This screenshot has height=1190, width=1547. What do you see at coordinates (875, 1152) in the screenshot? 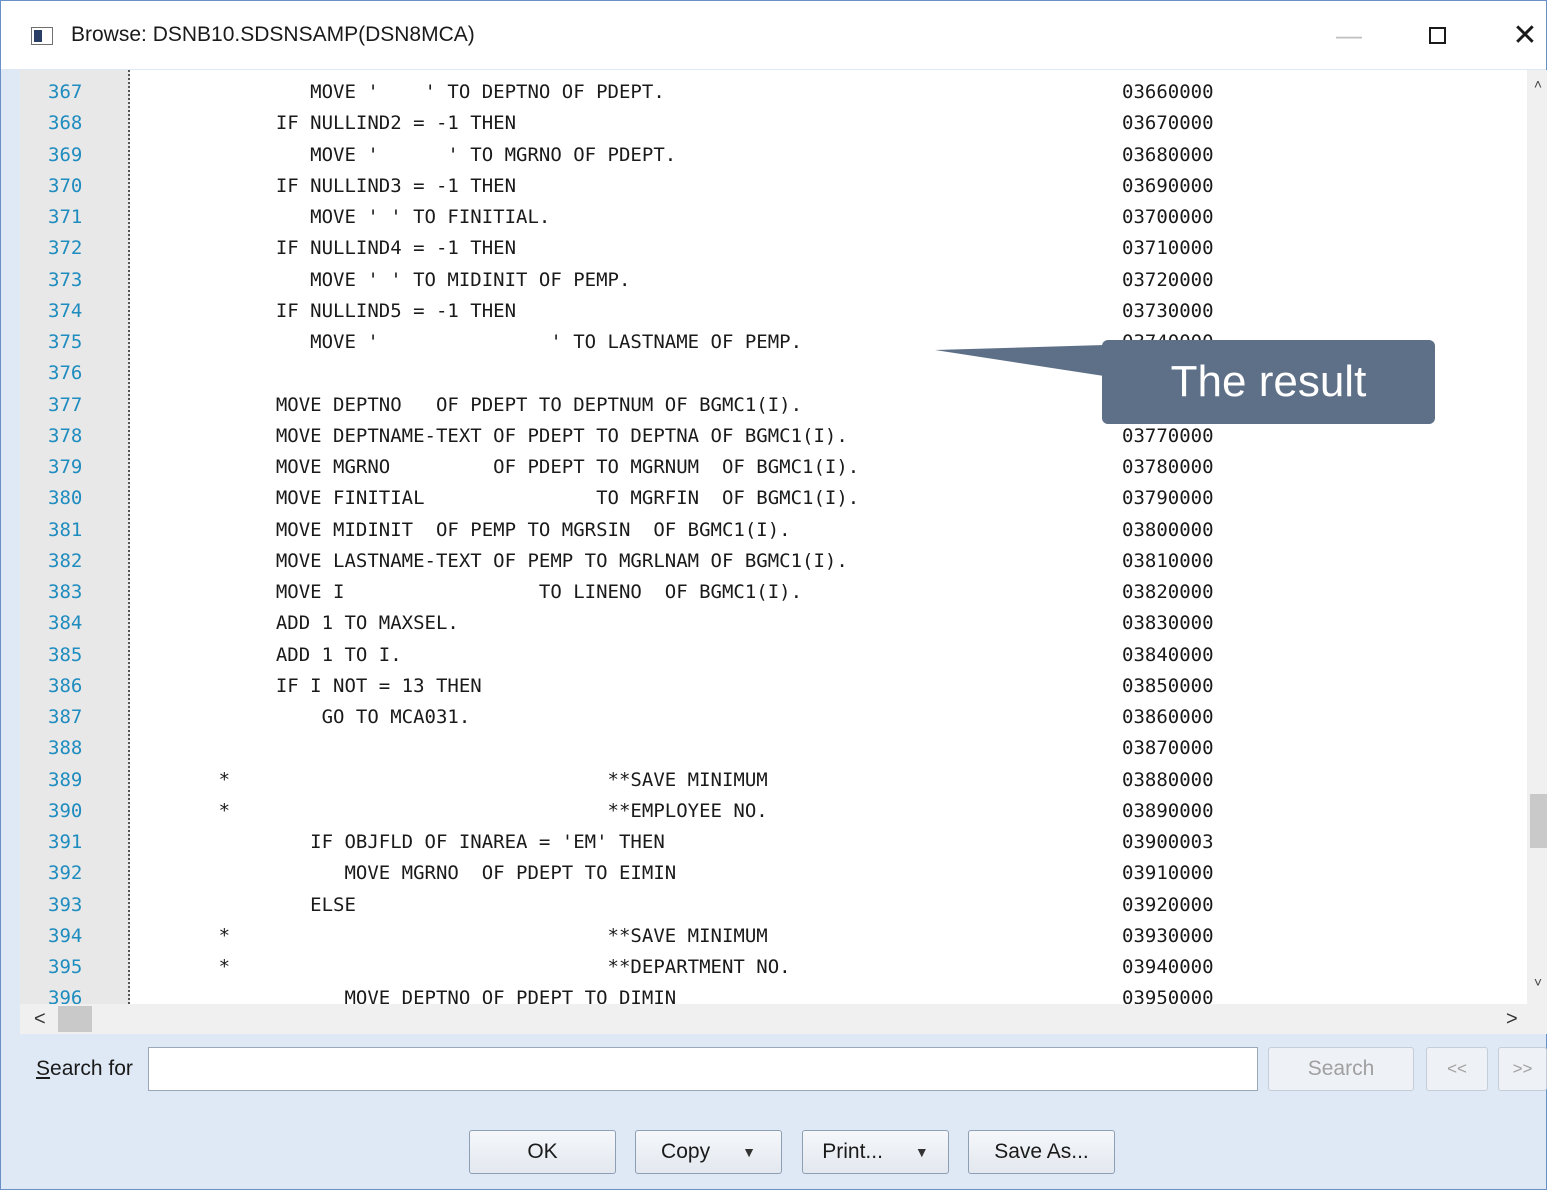
I see `print-button: Print... ▼` at bounding box center [875, 1152].